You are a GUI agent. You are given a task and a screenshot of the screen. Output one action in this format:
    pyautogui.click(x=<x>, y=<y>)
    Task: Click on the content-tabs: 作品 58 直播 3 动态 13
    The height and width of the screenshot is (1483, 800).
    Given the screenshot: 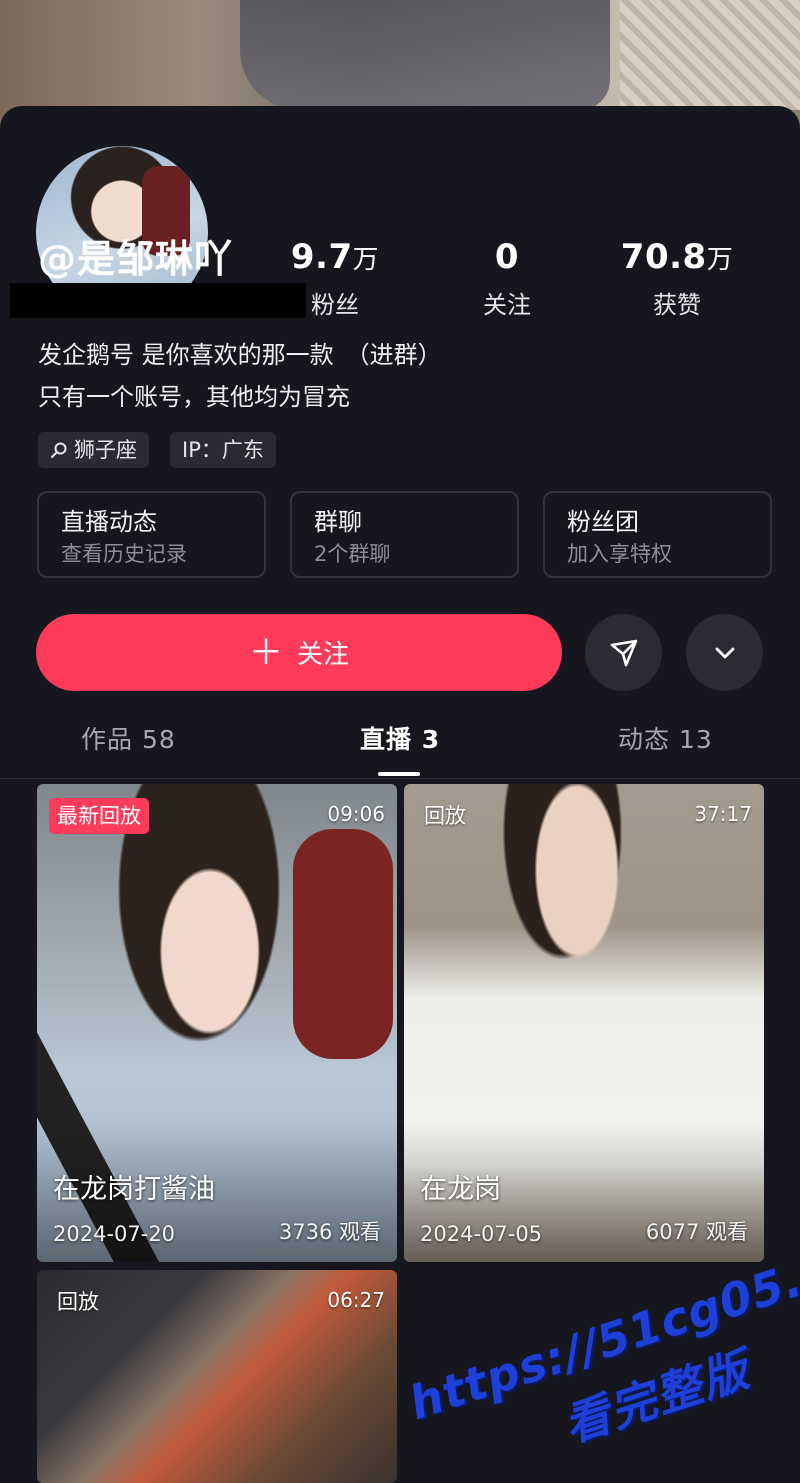 What is the action you would take?
    pyautogui.click(x=400, y=745)
    